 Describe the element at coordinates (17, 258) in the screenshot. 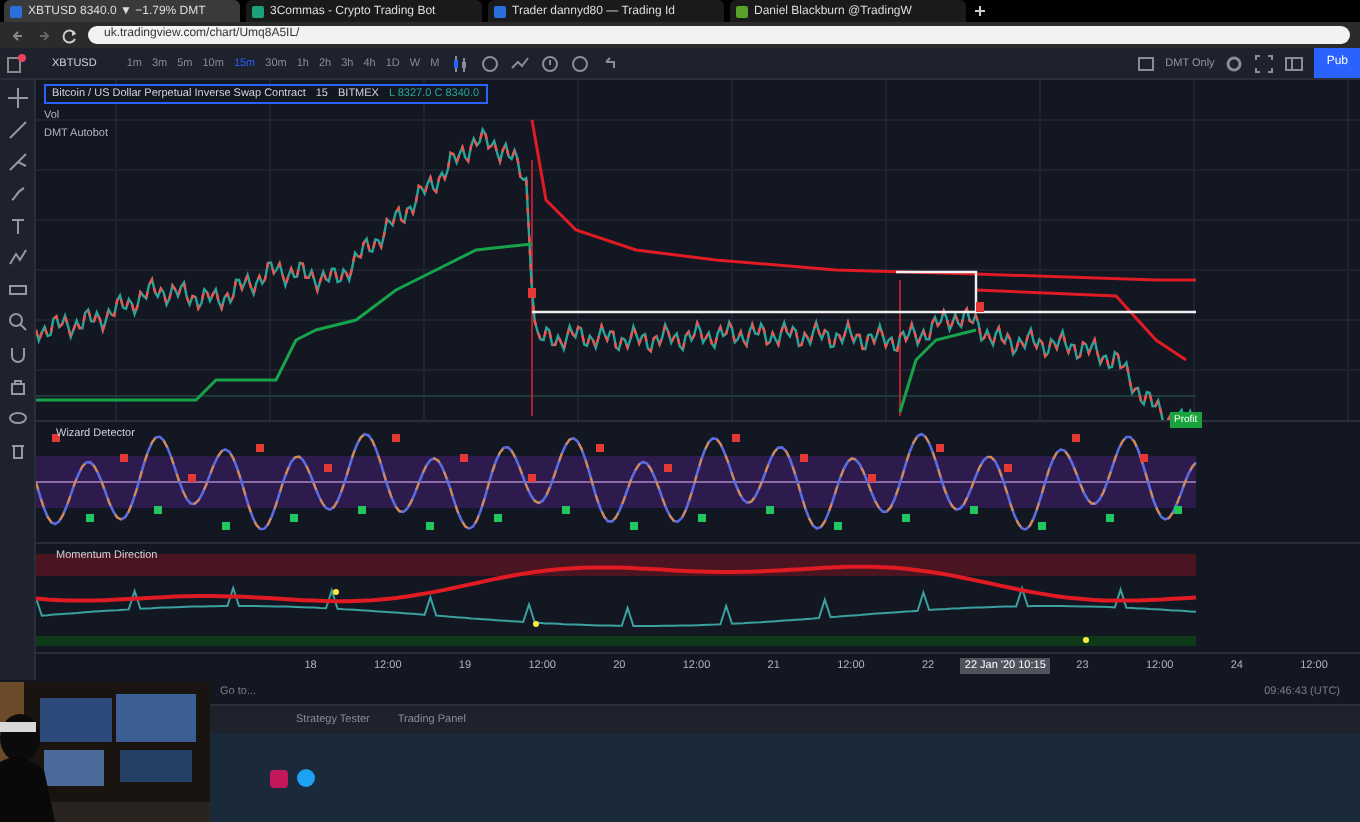

I see `pattern-icon` at that location.